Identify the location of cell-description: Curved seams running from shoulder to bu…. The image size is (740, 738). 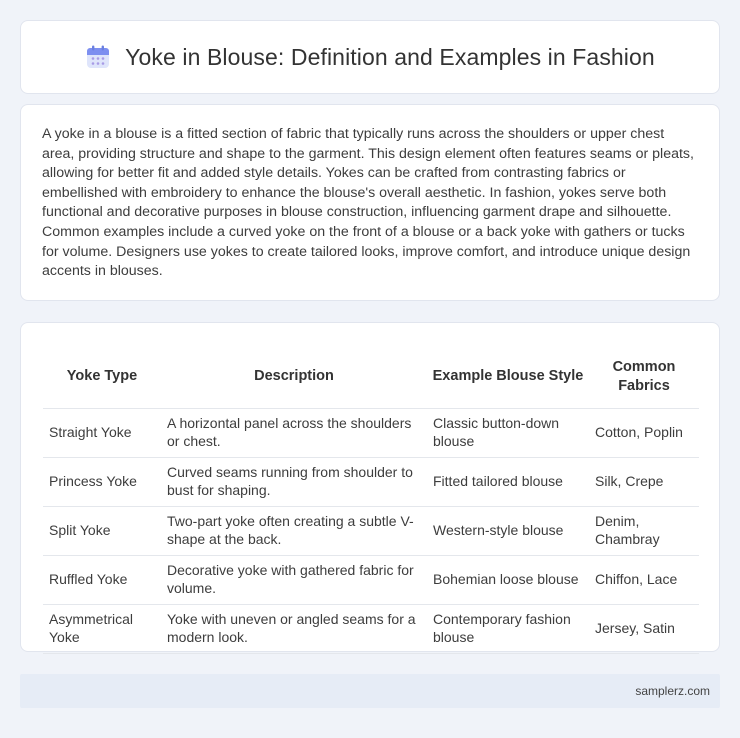
(294, 481).